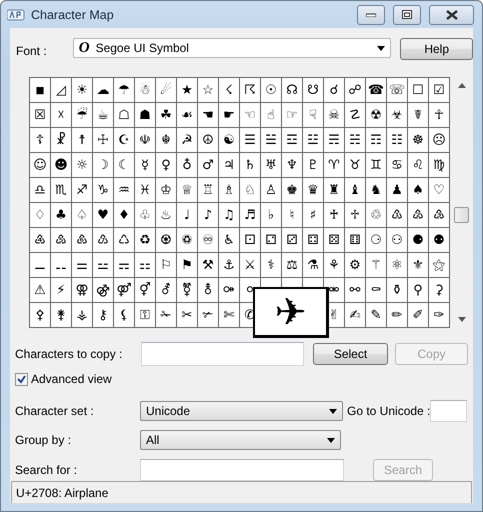  Describe the element at coordinates (208, 115) in the screenshot. I see `character-cell: ☚` at that location.